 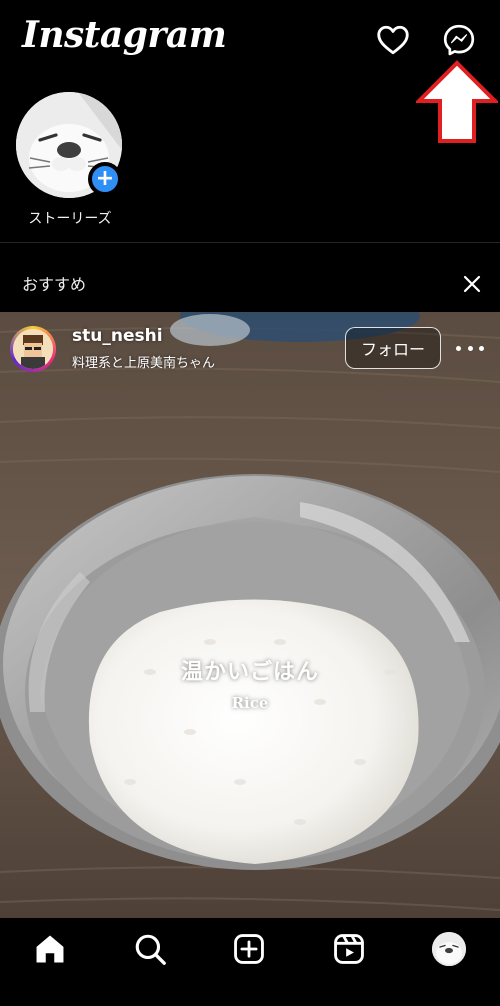 What do you see at coordinates (250, 703) in the screenshot?
I see `video-caption-english: Rice` at bounding box center [250, 703].